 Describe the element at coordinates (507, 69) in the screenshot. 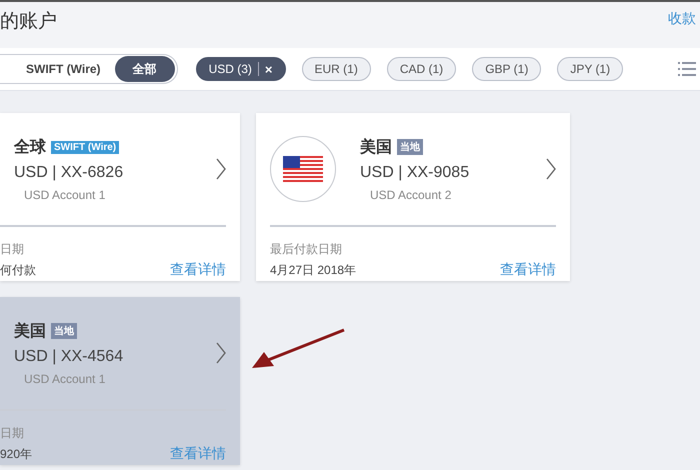

I see `currency-chip: GBP (1)` at that location.